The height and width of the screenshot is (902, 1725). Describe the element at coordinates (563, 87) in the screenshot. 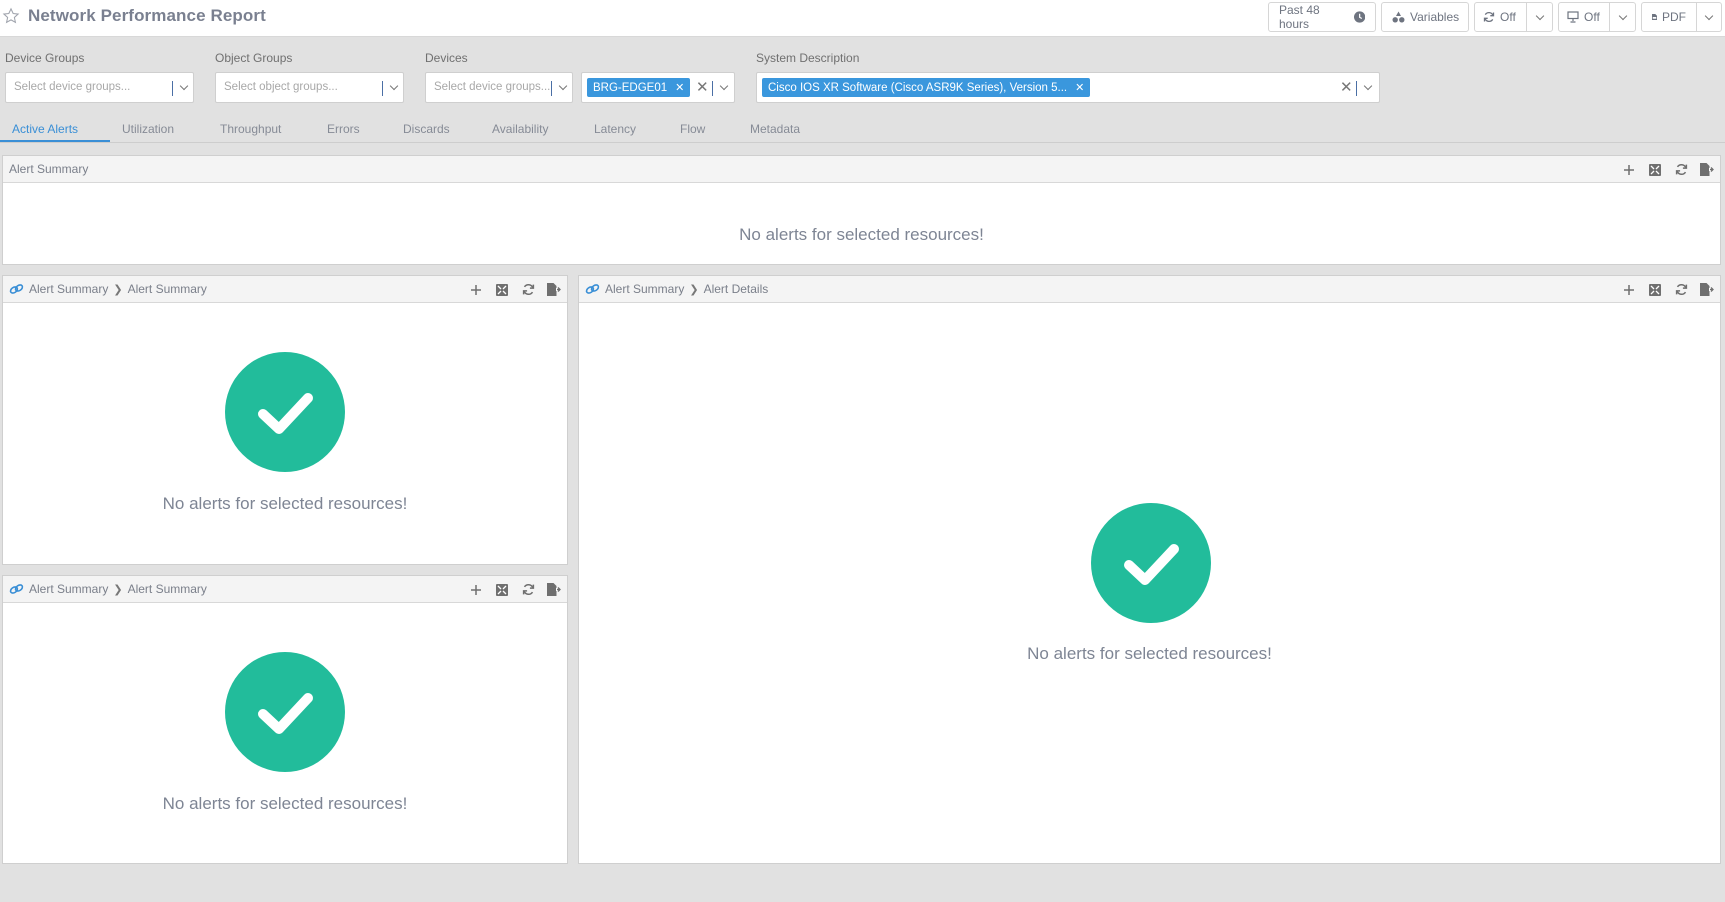

I see `devices-group-dropdown` at that location.